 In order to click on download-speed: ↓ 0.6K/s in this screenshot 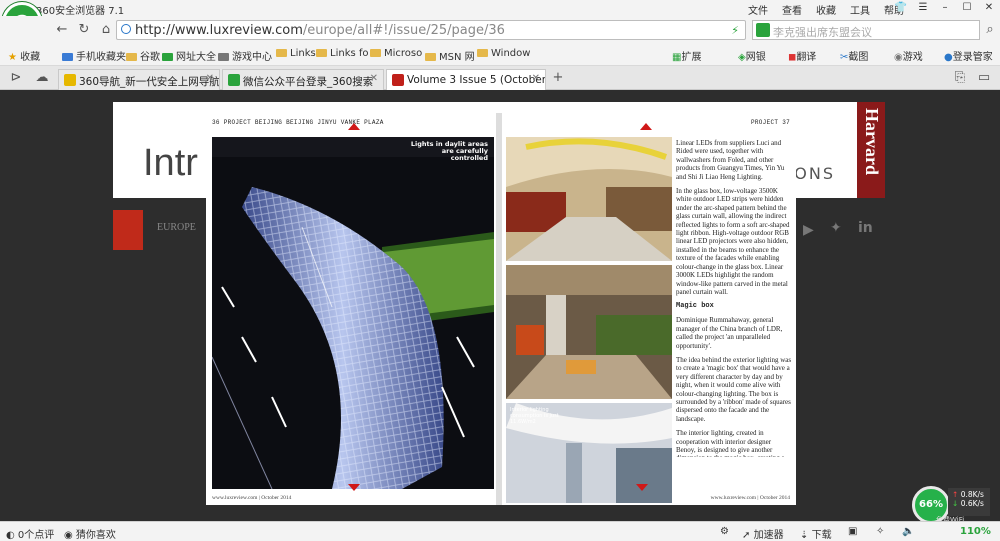, I will do `click(968, 503)`.